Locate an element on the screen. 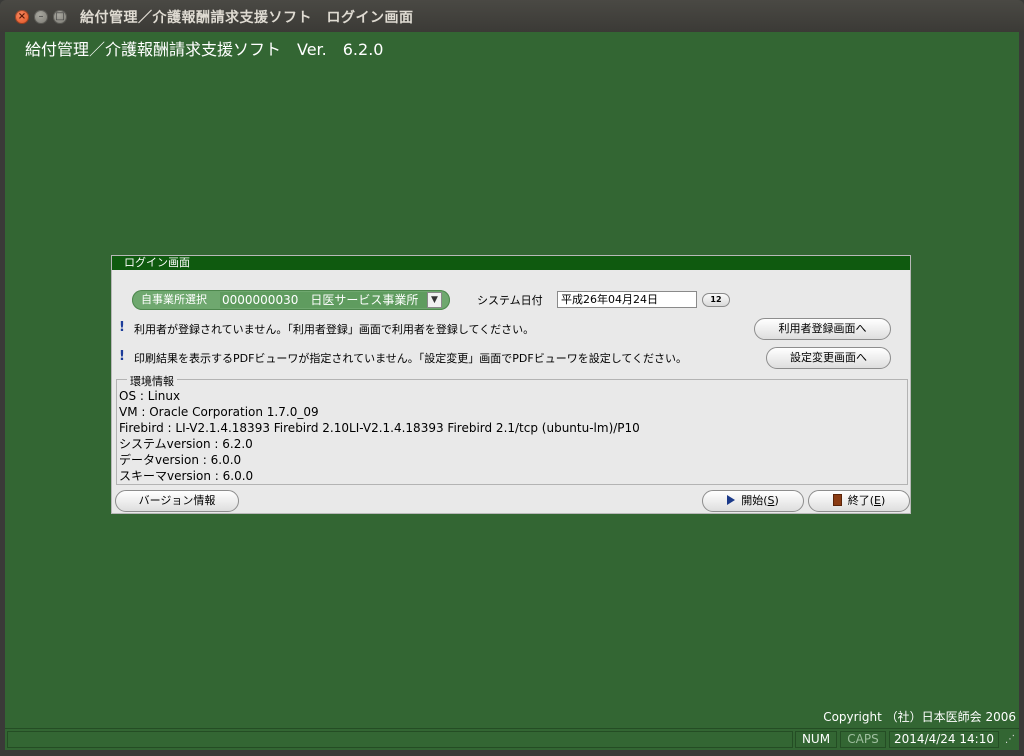  status-bar: NUM CAPS 2014/4/24 14:10 ⋰ is located at coordinates (512, 739).